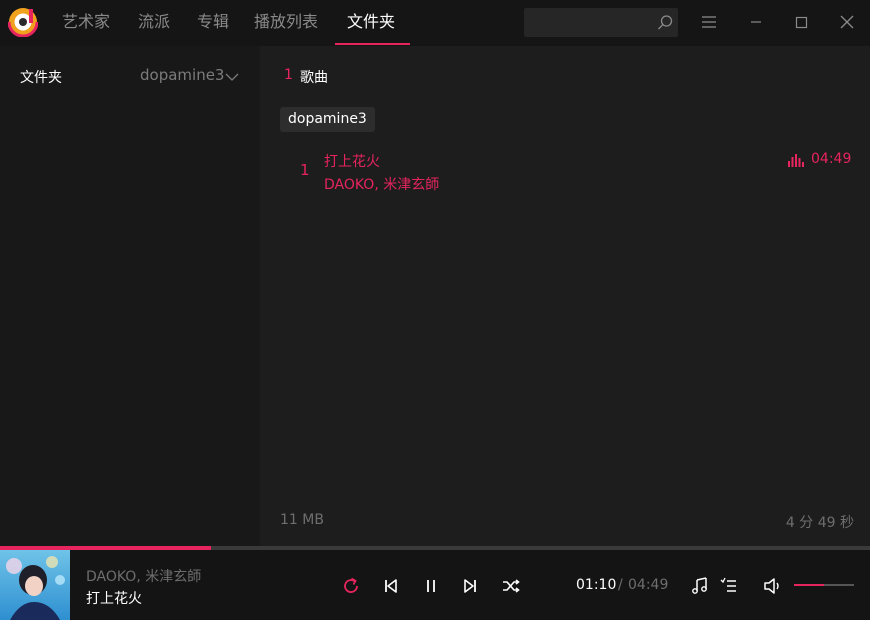 Image resolution: width=870 pixels, height=620 pixels. I want to click on search-input, so click(601, 22).